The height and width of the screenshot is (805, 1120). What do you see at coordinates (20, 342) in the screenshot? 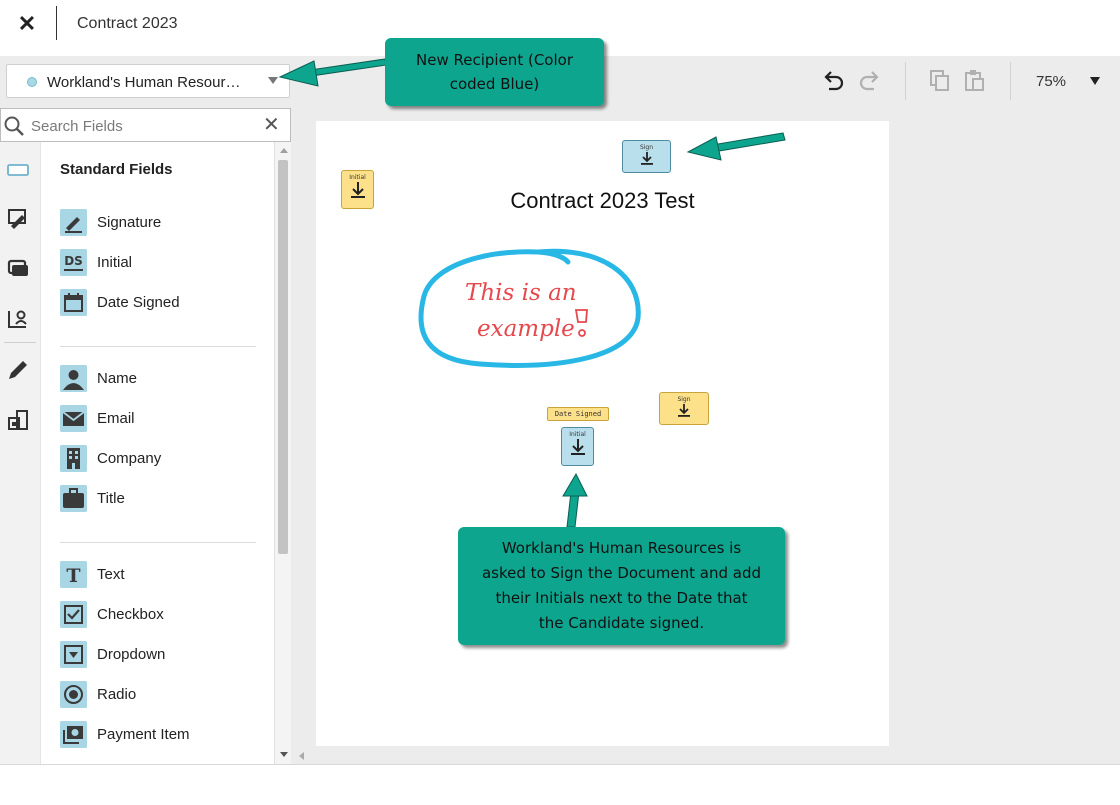
I see `rail-divider` at bounding box center [20, 342].